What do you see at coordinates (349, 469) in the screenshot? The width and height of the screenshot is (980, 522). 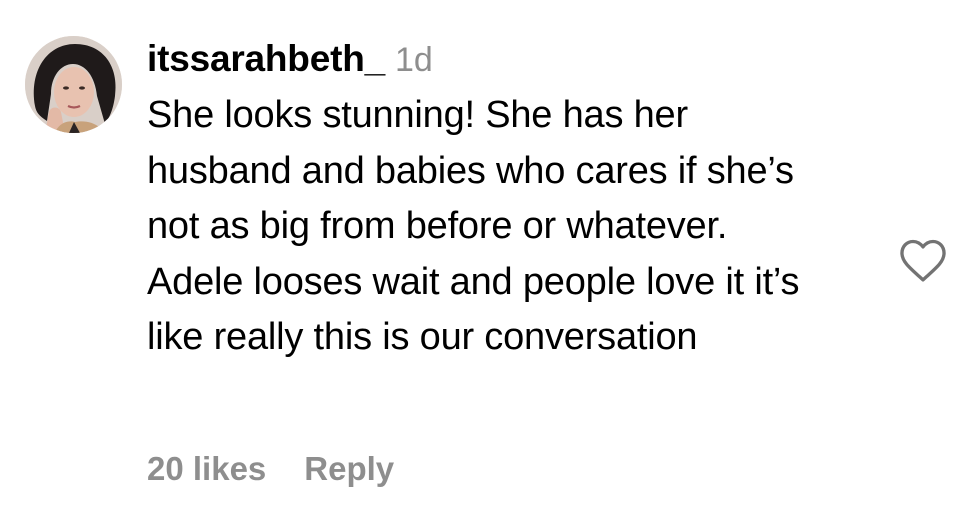 I see `reply-button: Reply` at bounding box center [349, 469].